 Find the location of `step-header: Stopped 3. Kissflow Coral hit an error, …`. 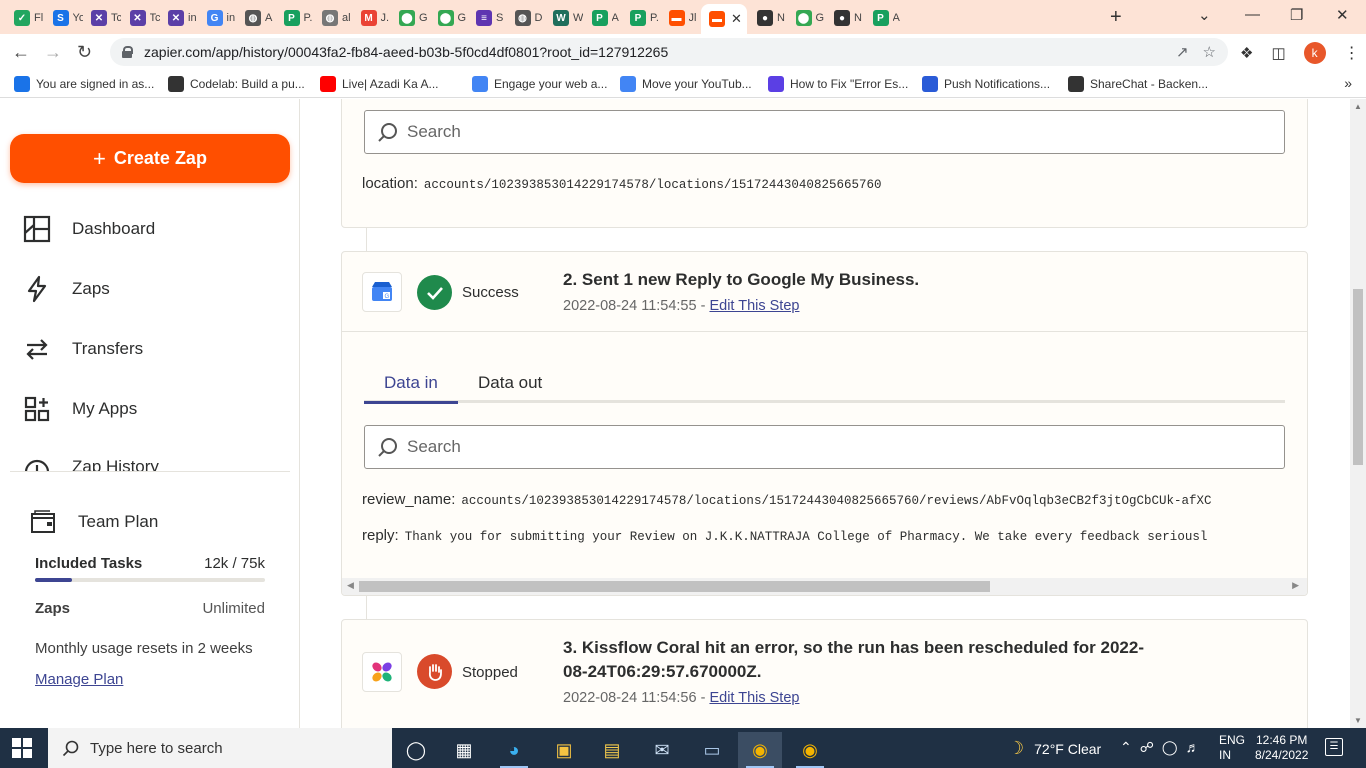

step-header: Stopped 3. Kissflow Coral hit an error, … is located at coordinates (824, 674).